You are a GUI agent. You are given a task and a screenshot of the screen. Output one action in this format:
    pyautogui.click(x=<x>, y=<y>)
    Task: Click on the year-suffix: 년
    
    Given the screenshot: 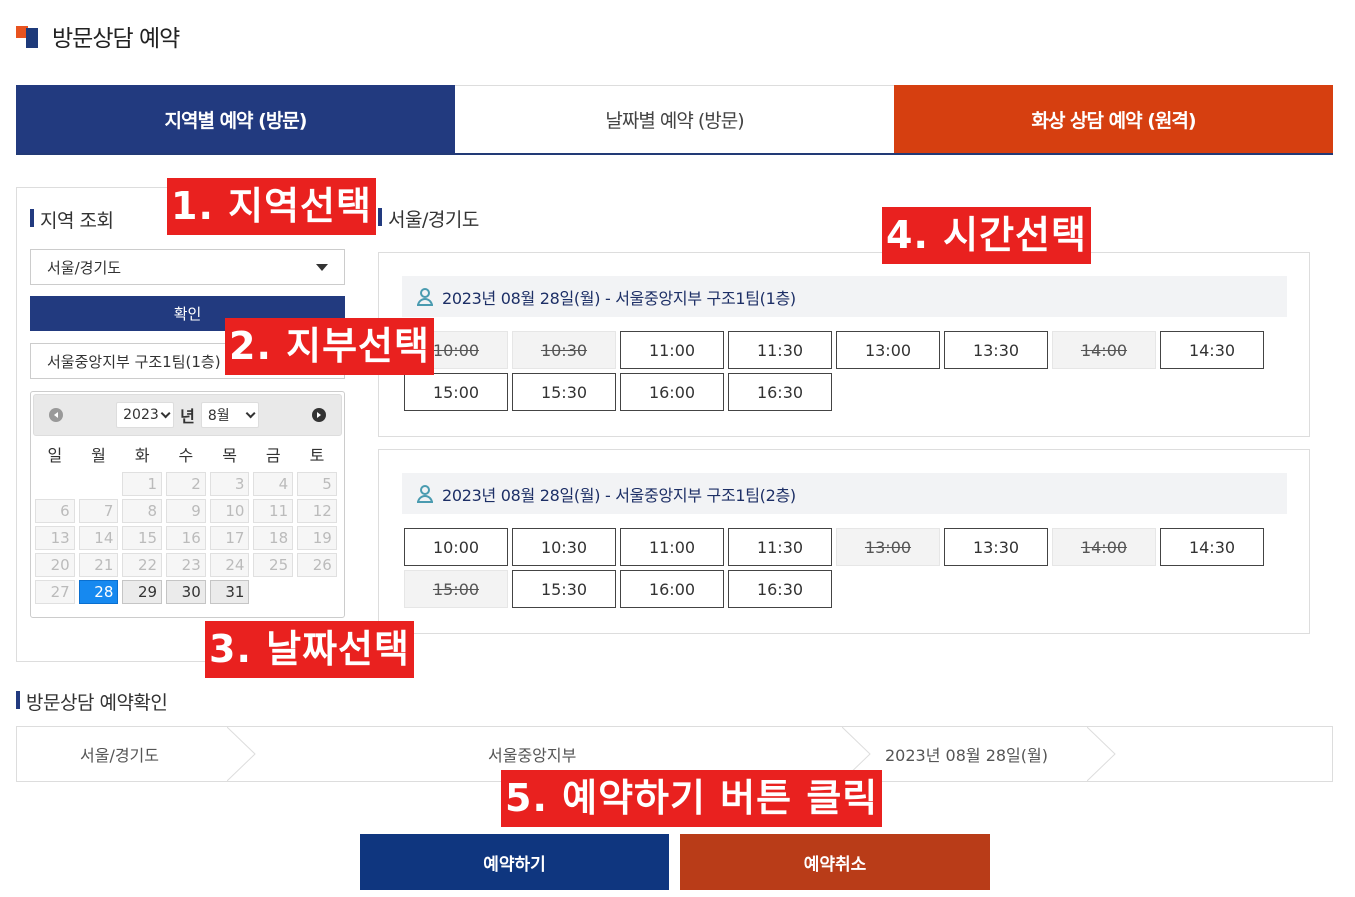 What is the action you would take?
    pyautogui.click(x=187, y=416)
    